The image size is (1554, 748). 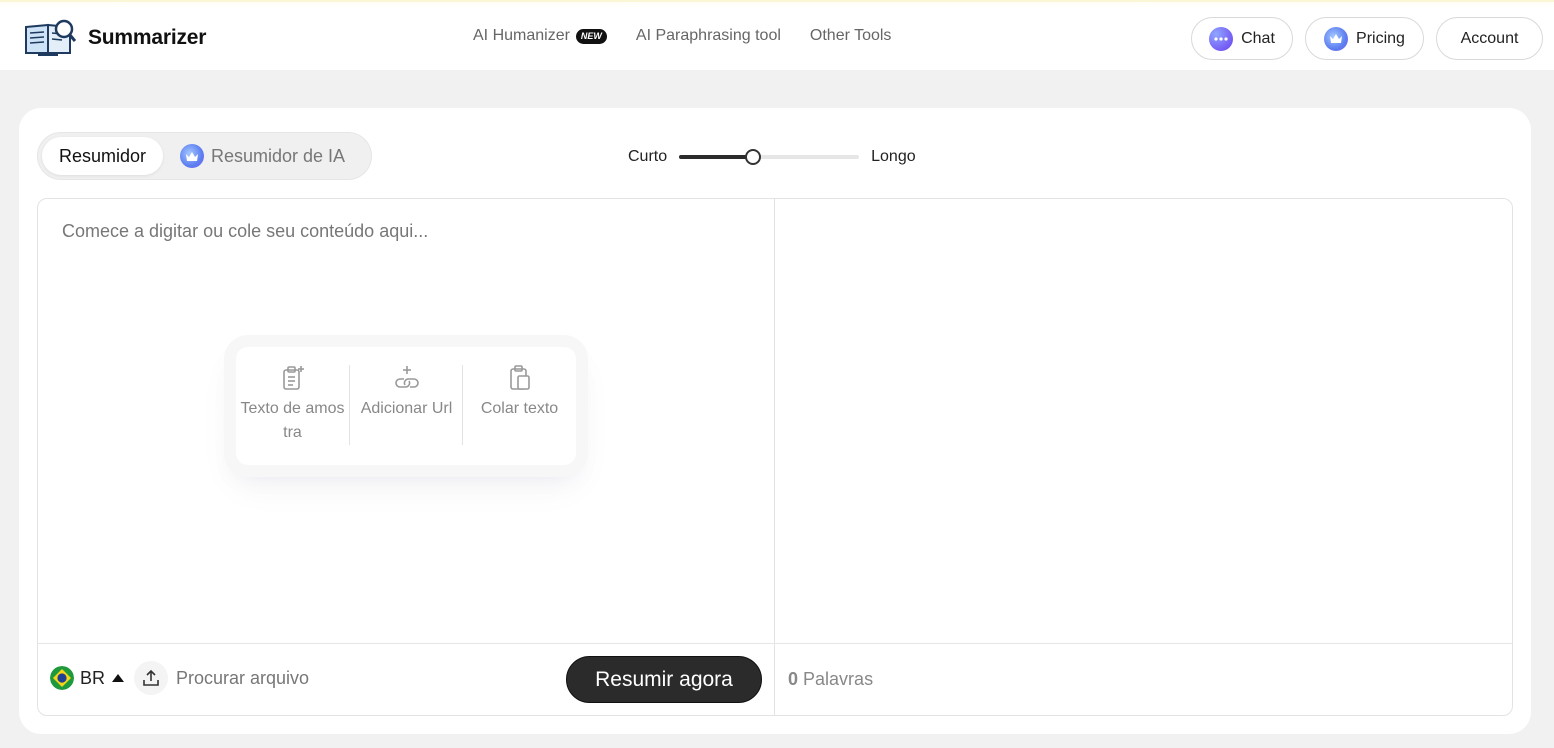 What do you see at coordinates (293, 378) in the screenshot?
I see `sample-text-icon` at bounding box center [293, 378].